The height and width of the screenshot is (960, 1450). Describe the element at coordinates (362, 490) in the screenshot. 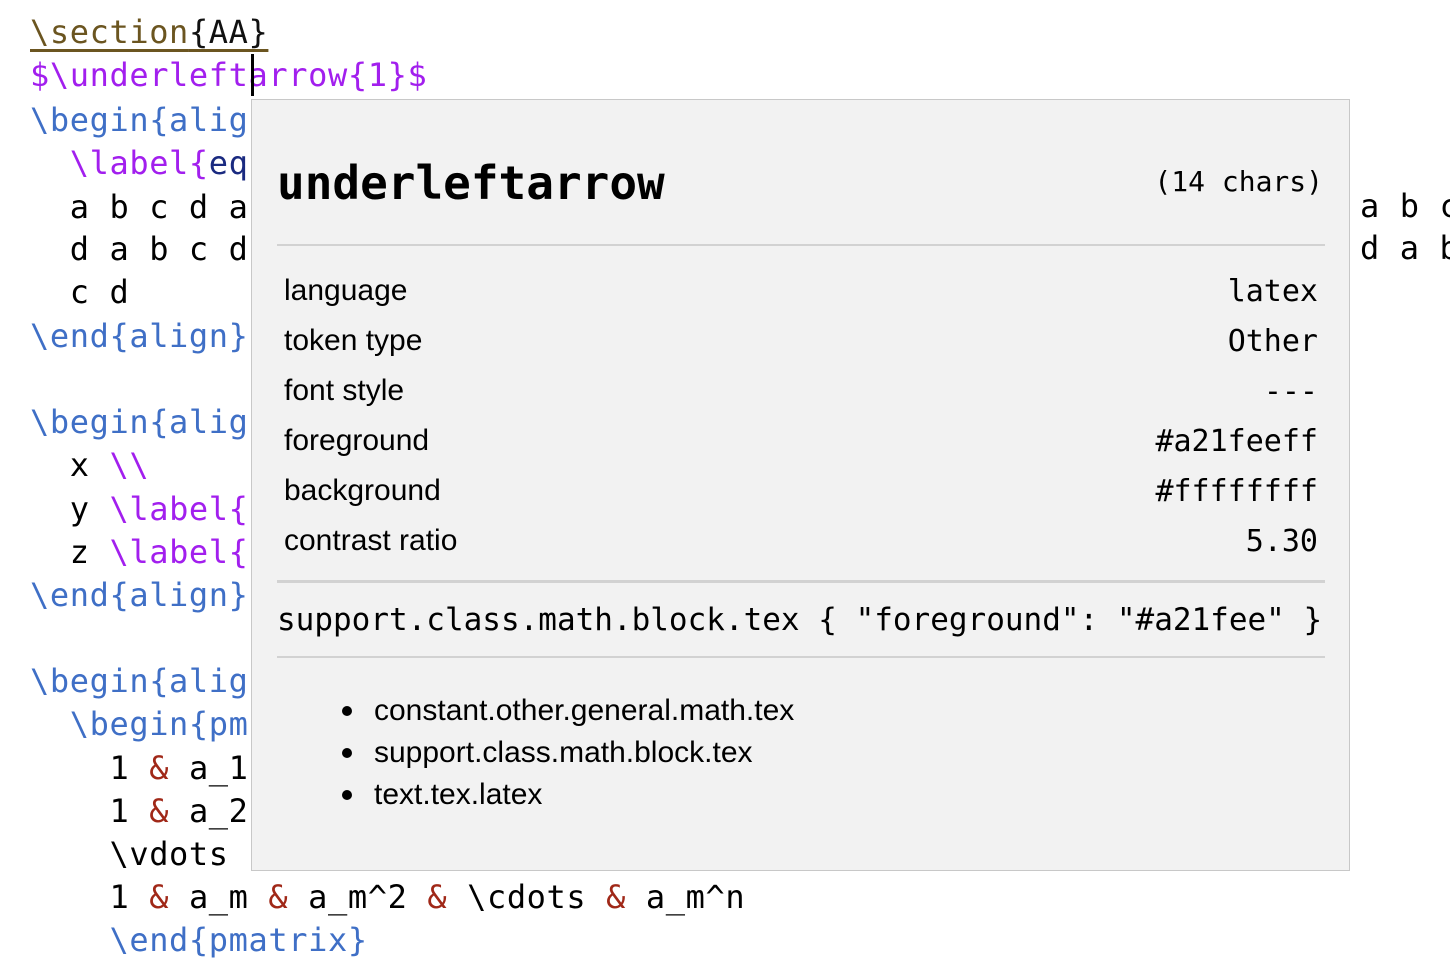

I see `property-key: background` at that location.